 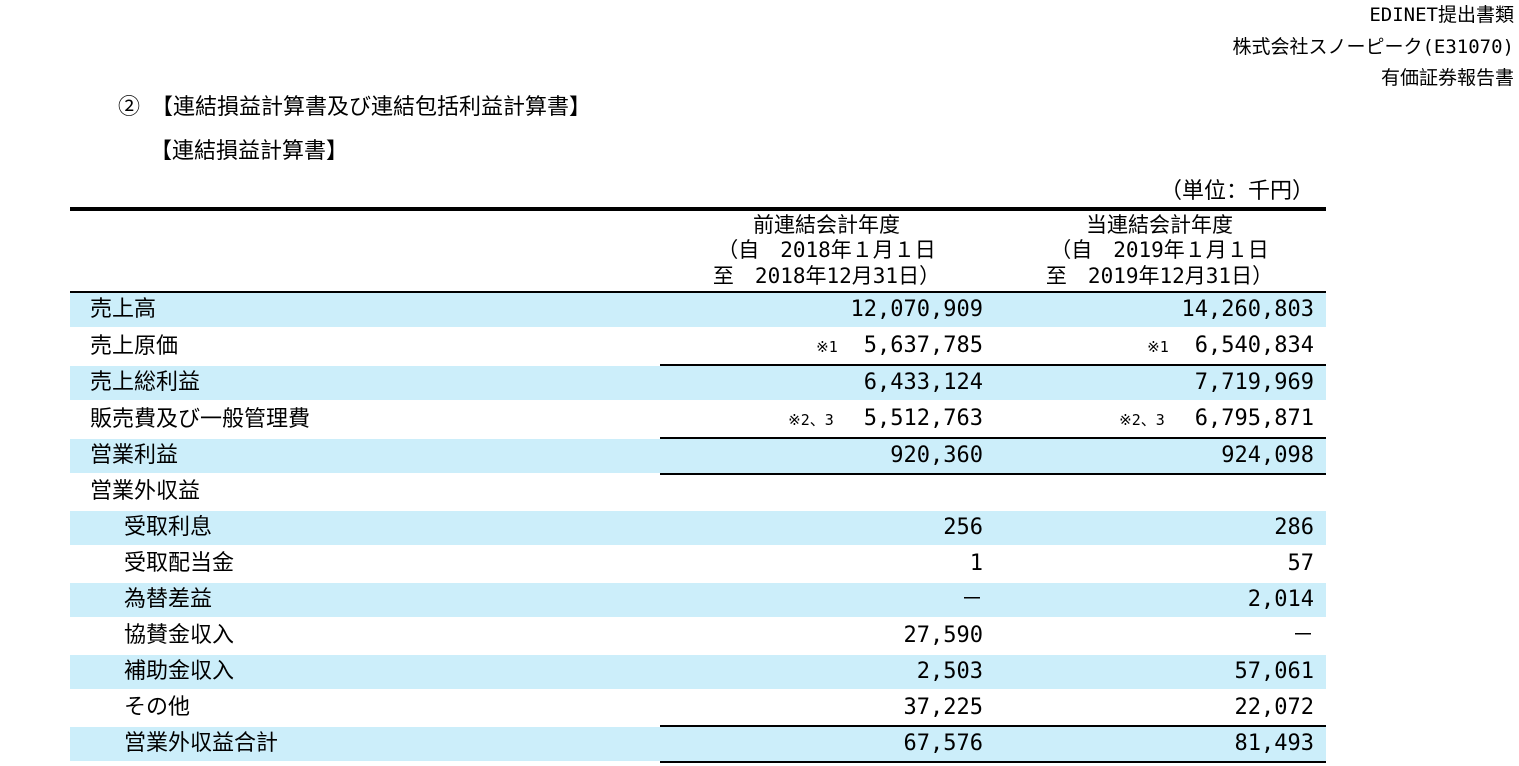 I want to click on curr-value: 286, so click(x=1159, y=528).